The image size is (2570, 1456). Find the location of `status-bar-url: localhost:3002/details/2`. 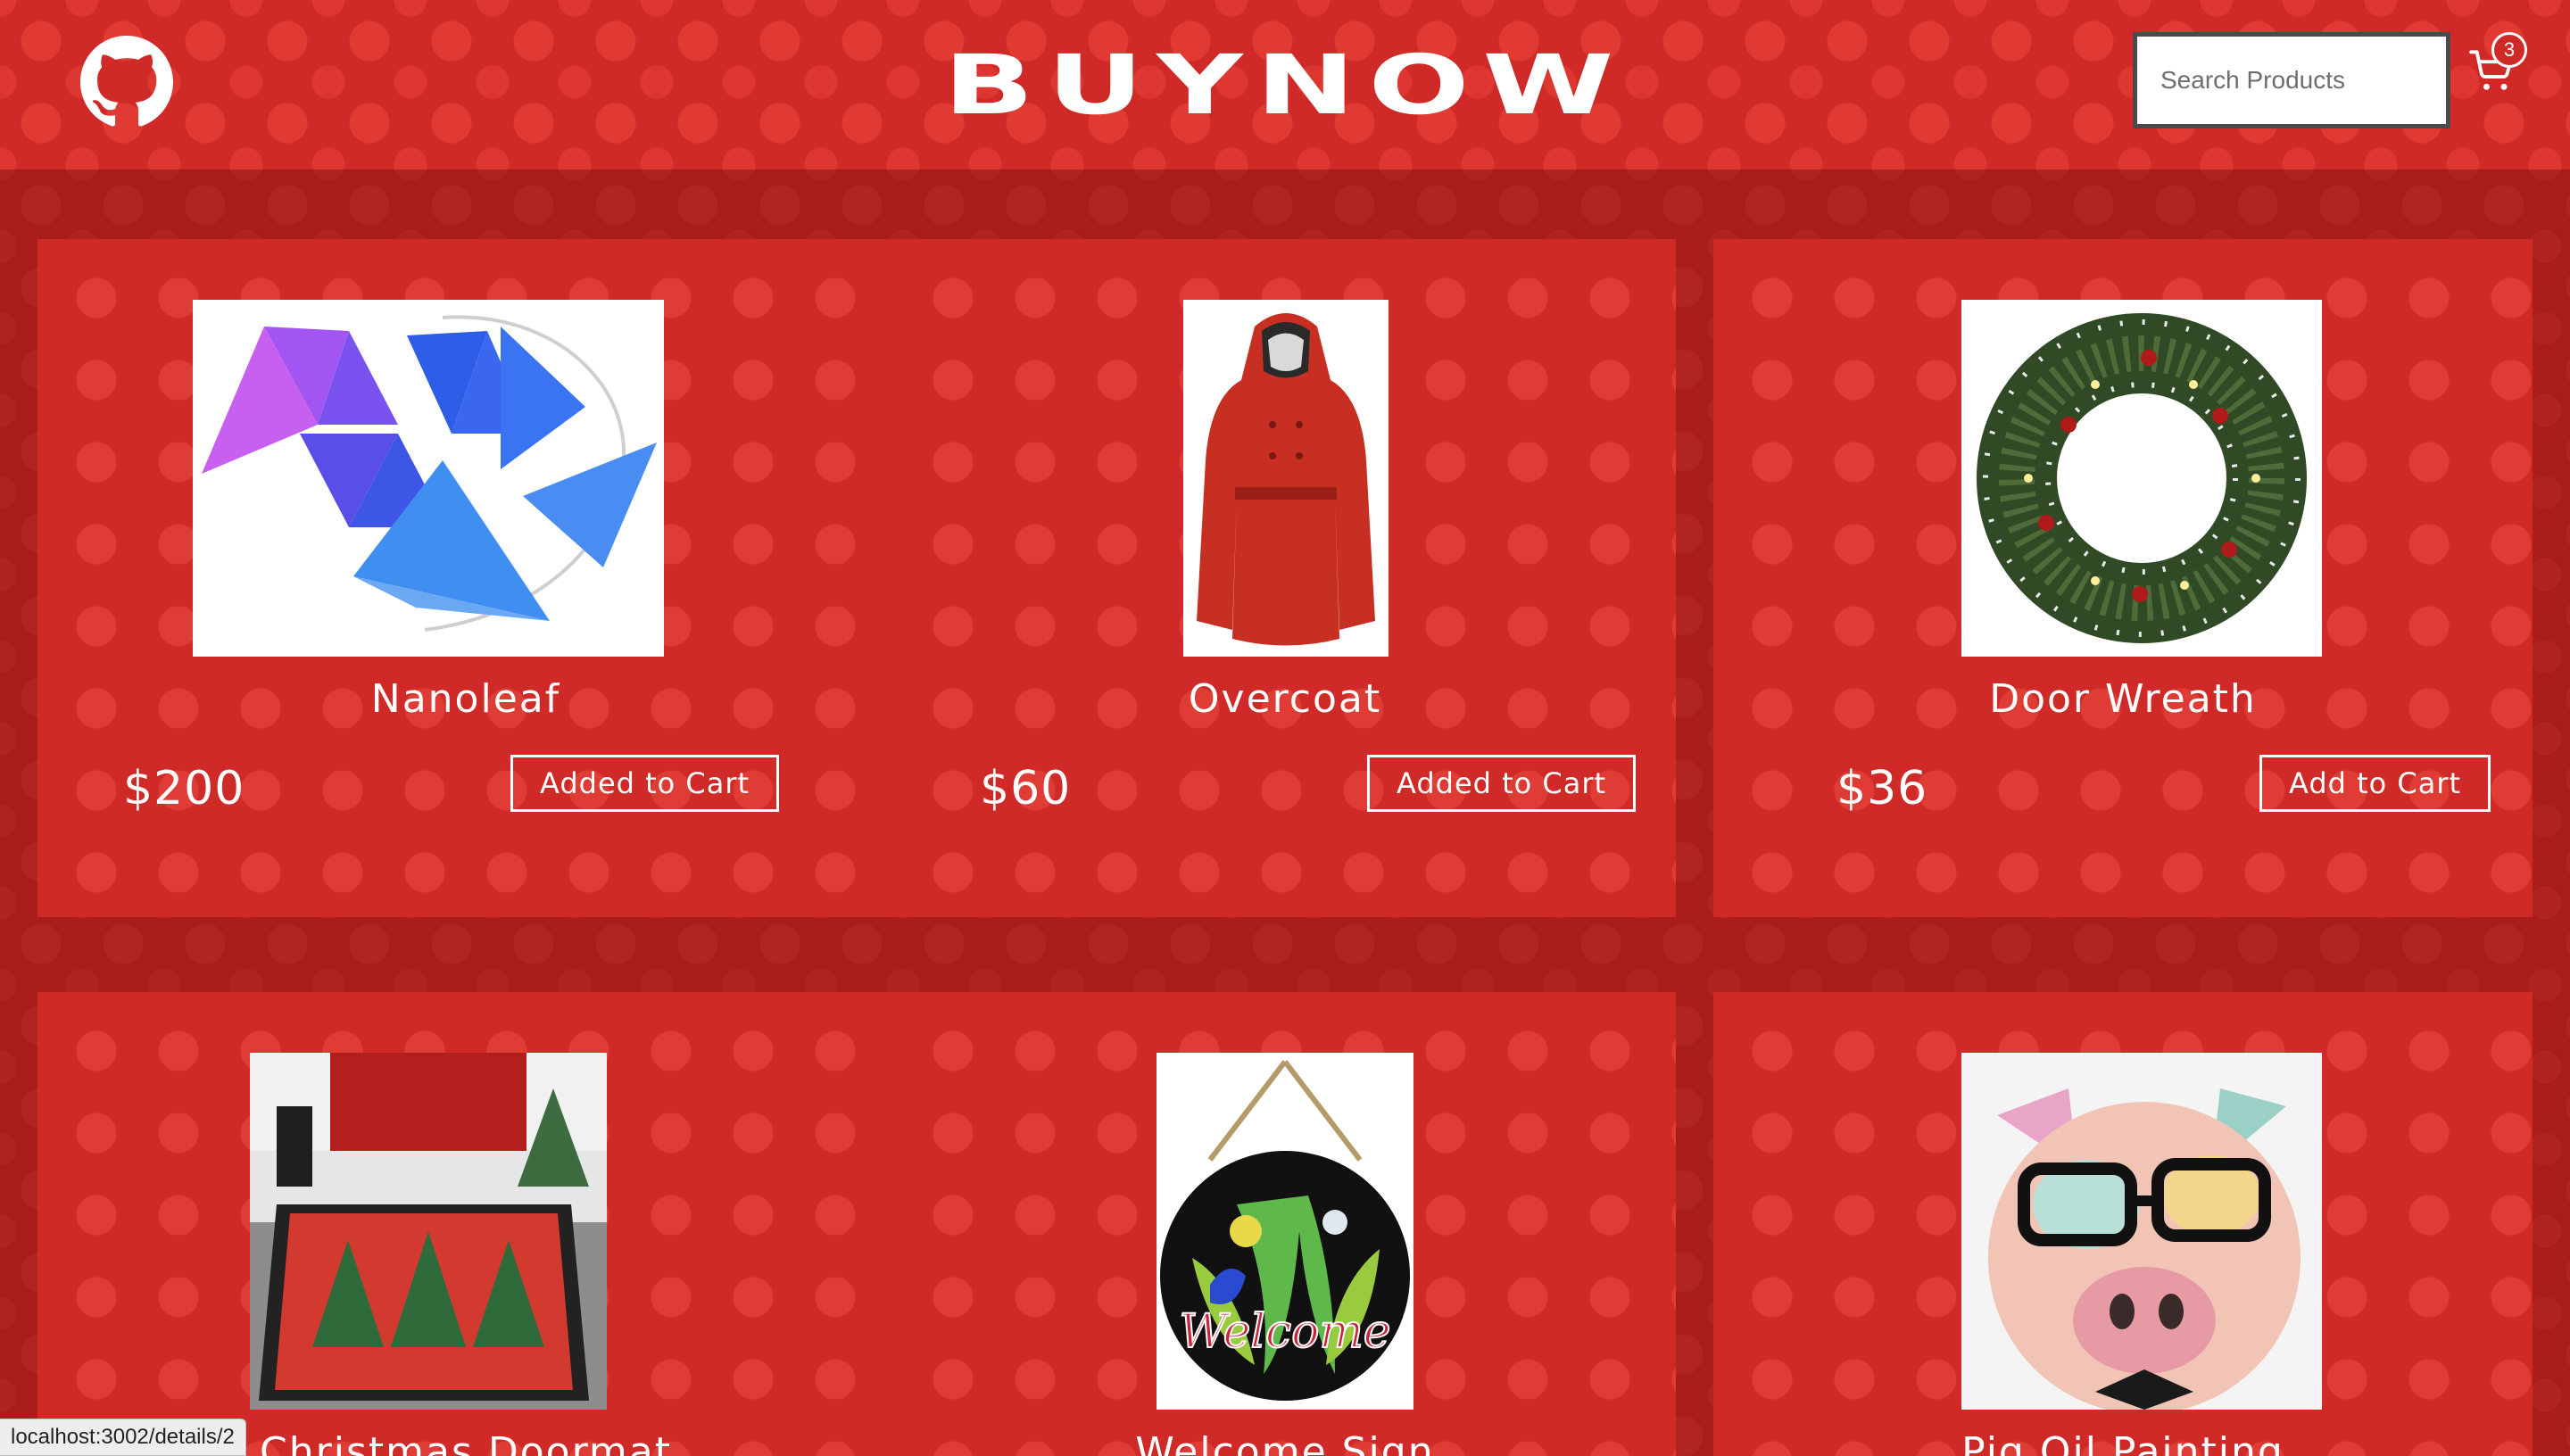

status-bar-url: localhost:3002/details/2 is located at coordinates (123, 1437).